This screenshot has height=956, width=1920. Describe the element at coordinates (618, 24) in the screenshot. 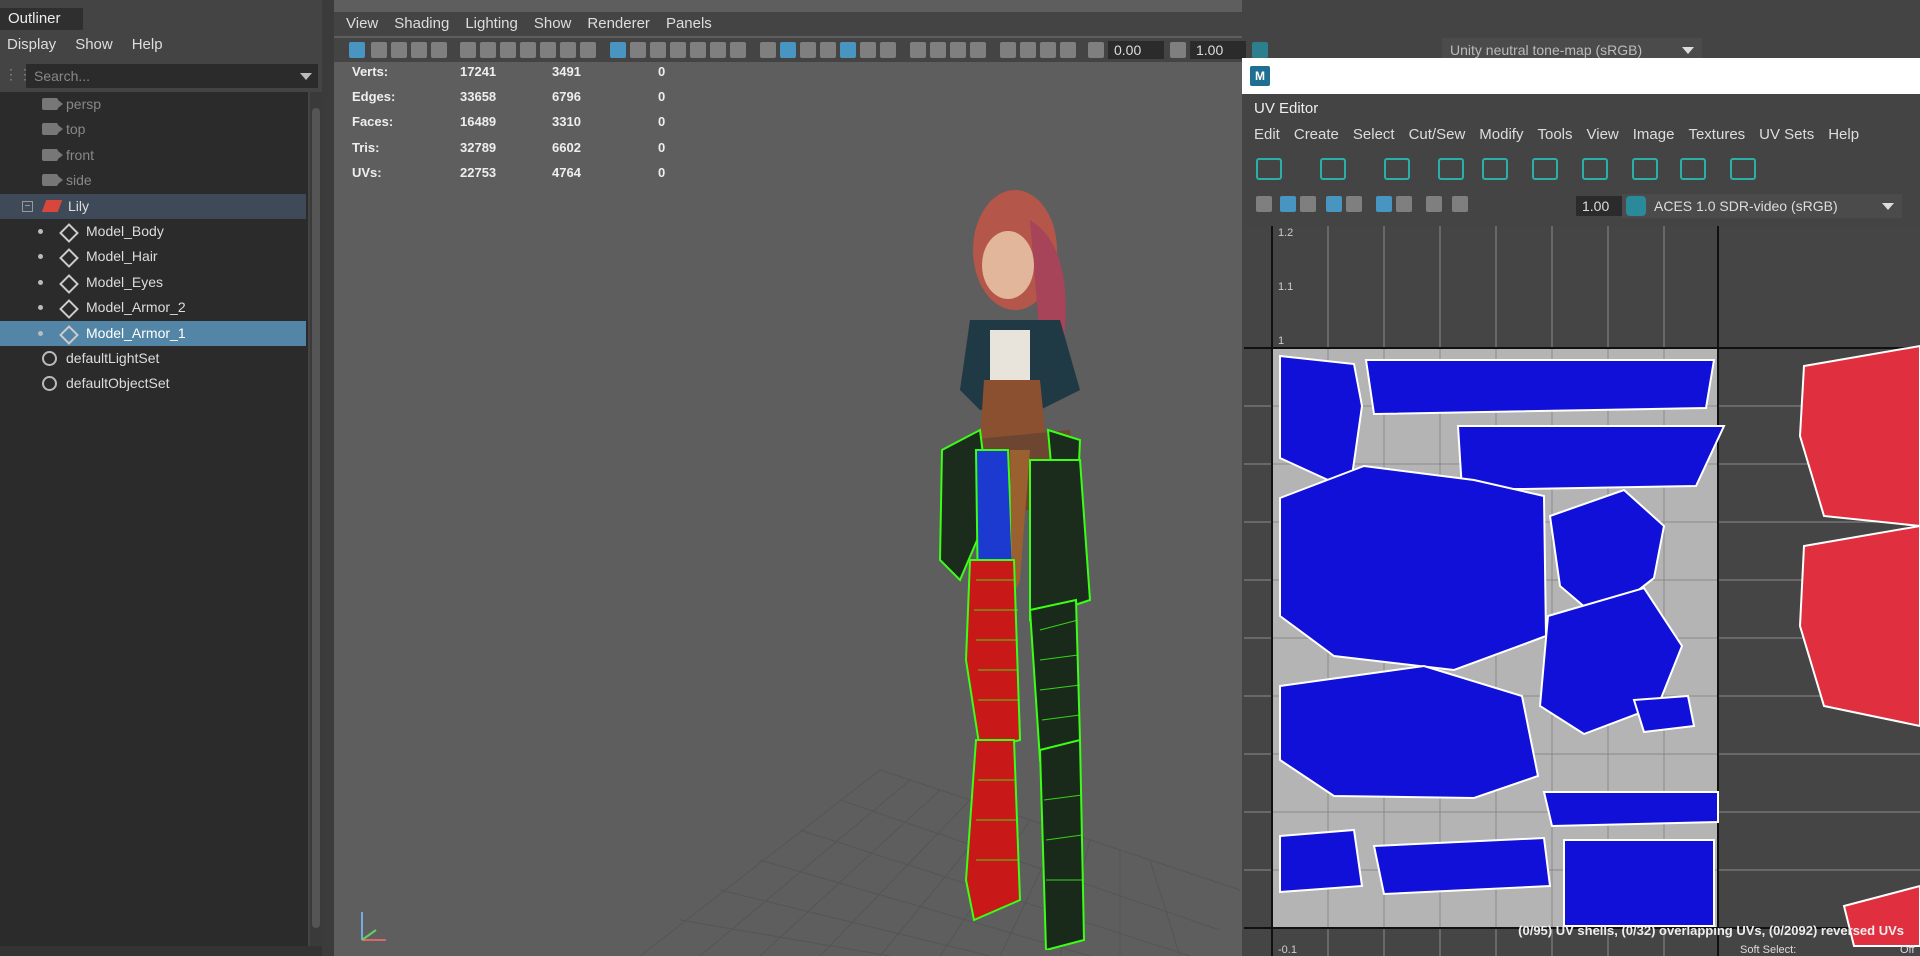

I see `menu-renderer: Renderer` at that location.